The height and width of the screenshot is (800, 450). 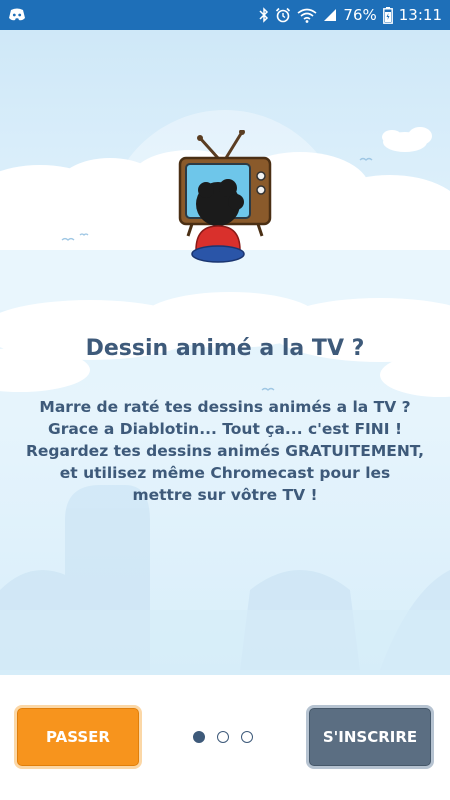 What do you see at coordinates (225, 348) in the screenshot?
I see `slide-title: Dessin animé a la TV ?` at bounding box center [225, 348].